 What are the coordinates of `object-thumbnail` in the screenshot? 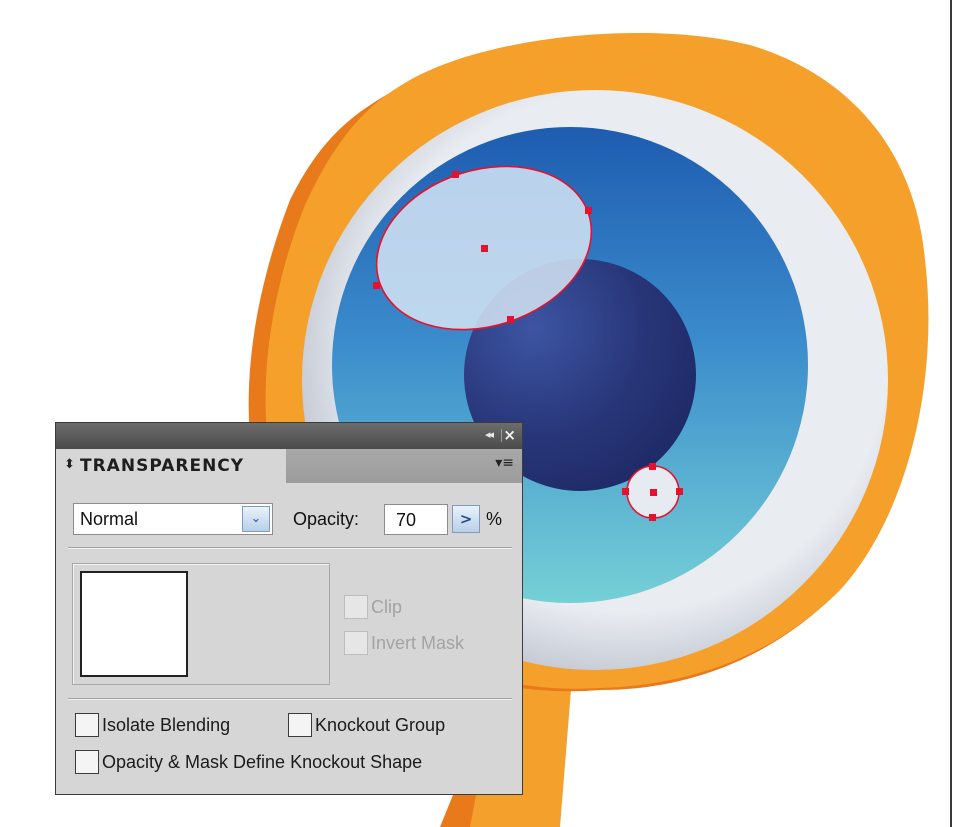 It's located at (134, 624).